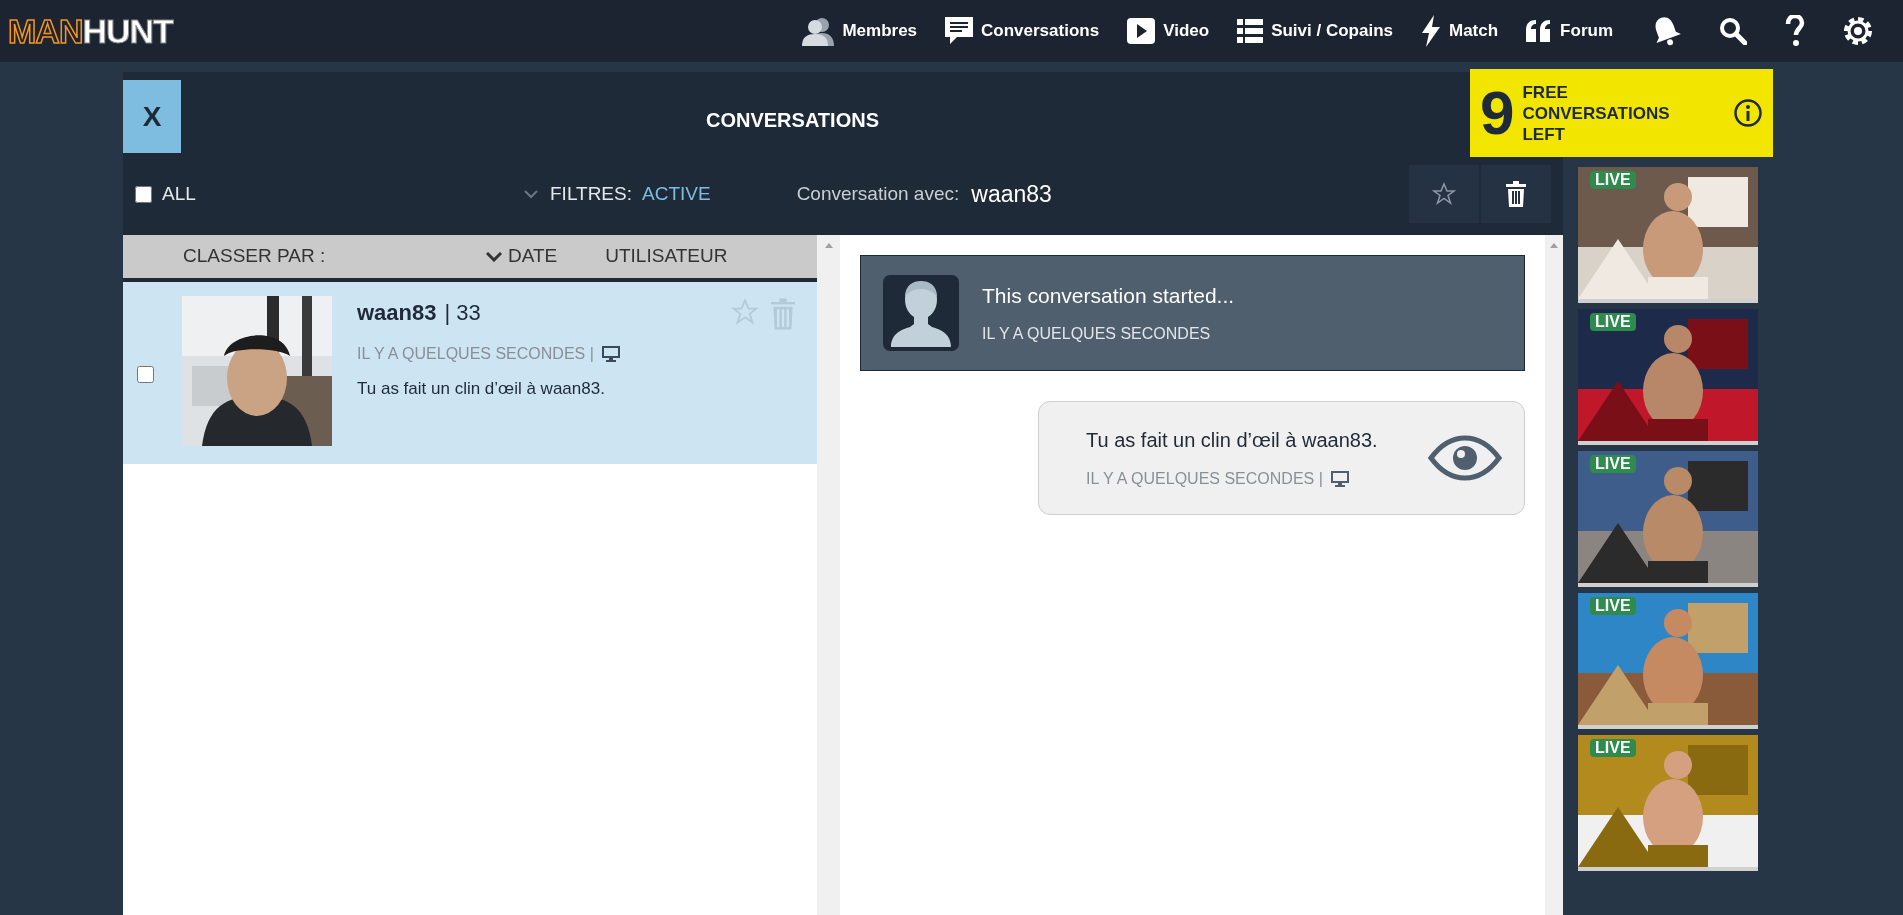 The image size is (1903, 915). Describe the element at coordinates (1733, 31) in the screenshot. I see `search-icon` at that location.